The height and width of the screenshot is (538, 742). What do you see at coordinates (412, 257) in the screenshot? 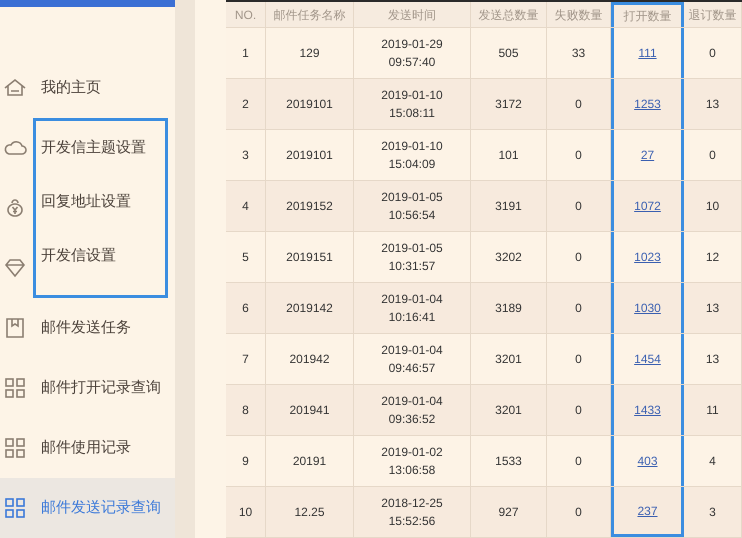
I see `table-cell-text: 2019-01-05 10:31:57` at bounding box center [412, 257].